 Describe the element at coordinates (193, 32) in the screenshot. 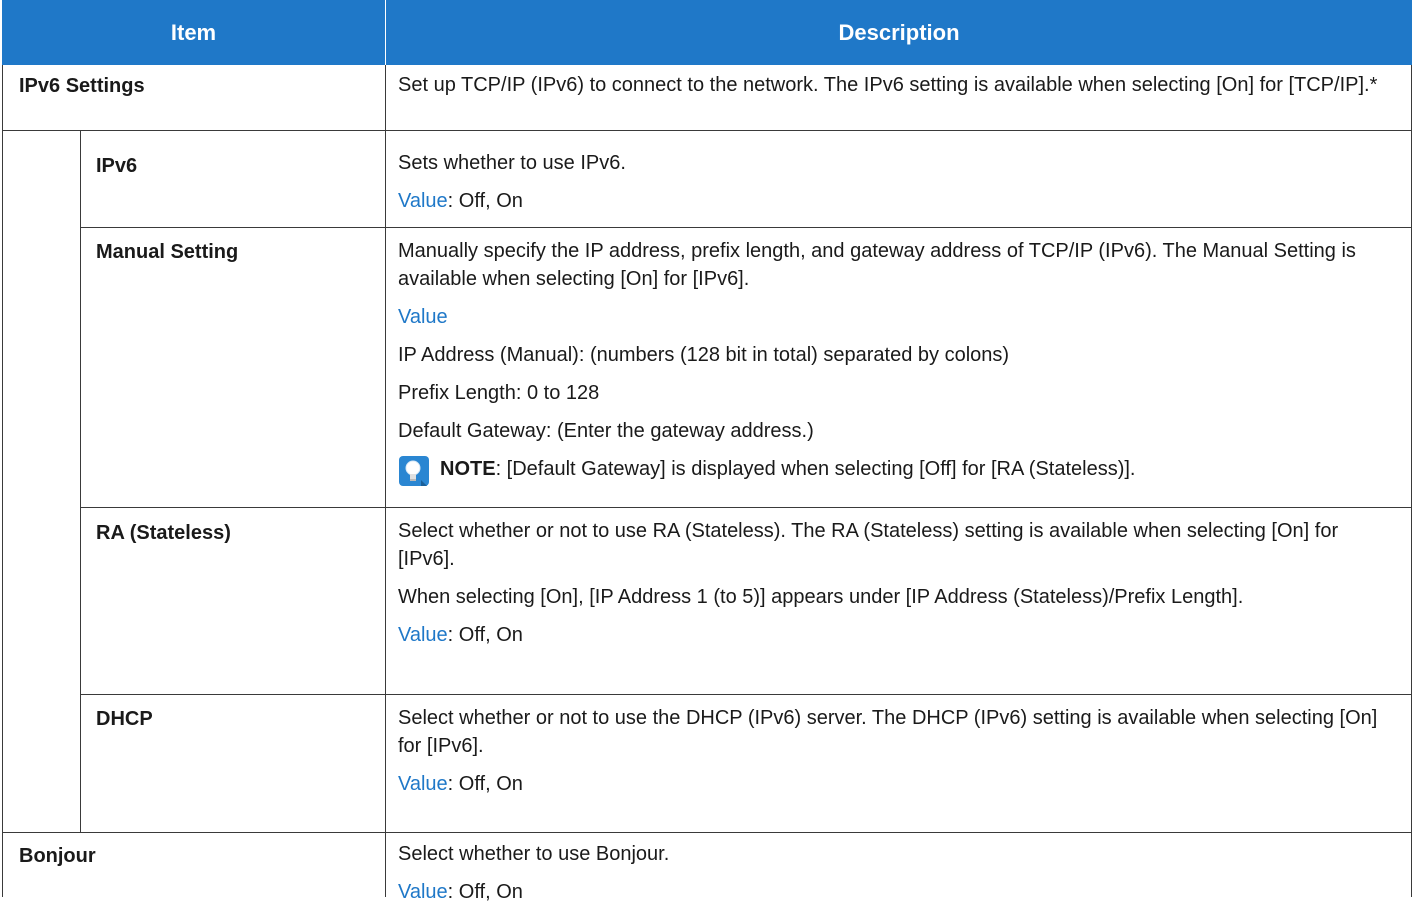

I see `header-item: Item` at that location.